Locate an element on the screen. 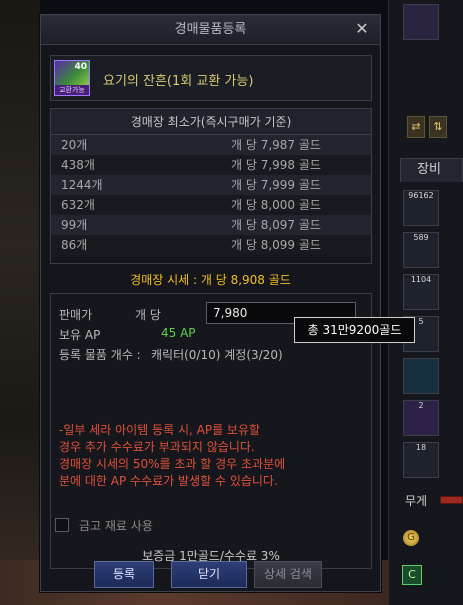 The height and width of the screenshot is (605, 463). warning-line: -일부 세라 아이템 등록 시, AP를 보유할 is located at coordinates (160, 430).